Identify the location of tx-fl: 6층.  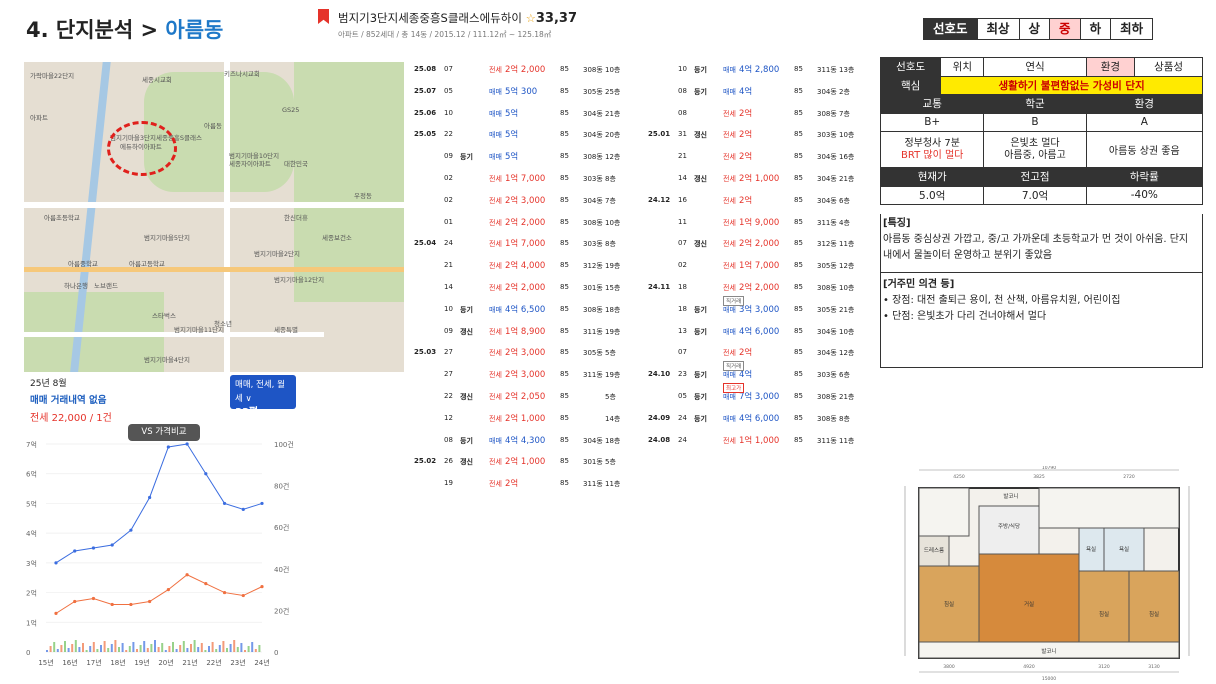
(844, 200).